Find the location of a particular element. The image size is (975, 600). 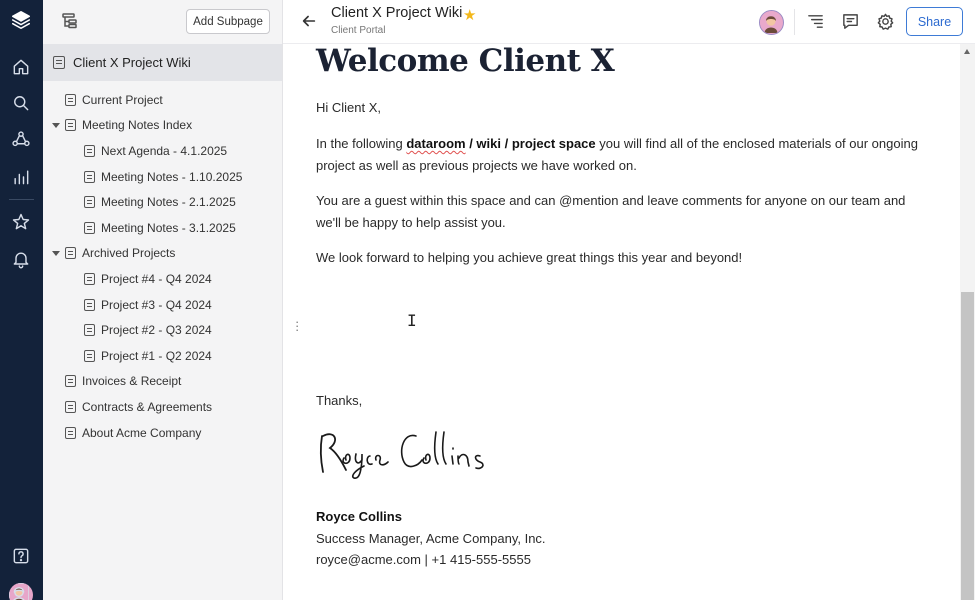

analytics-icon is located at coordinates (21, 177).